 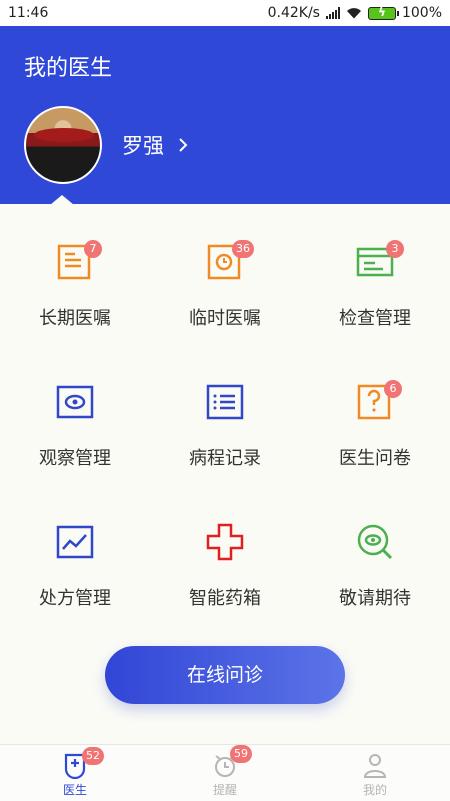 What do you see at coordinates (375, 598) in the screenshot?
I see `grid-item-label: 敬请期待` at bounding box center [375, 598].